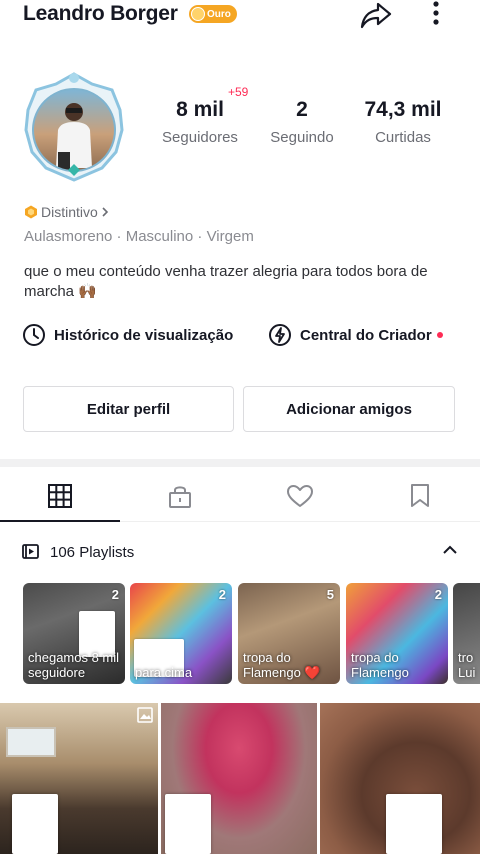  I want to click on distinct-label: Distintivo, so click(69, 212).